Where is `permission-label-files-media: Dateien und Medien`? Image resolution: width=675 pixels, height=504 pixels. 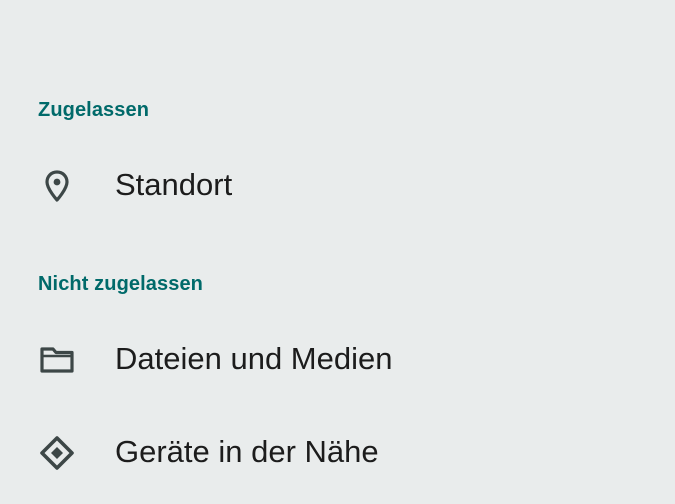 permission-label-files-media: Dateien und Medien is located at coordinates (254, 358).